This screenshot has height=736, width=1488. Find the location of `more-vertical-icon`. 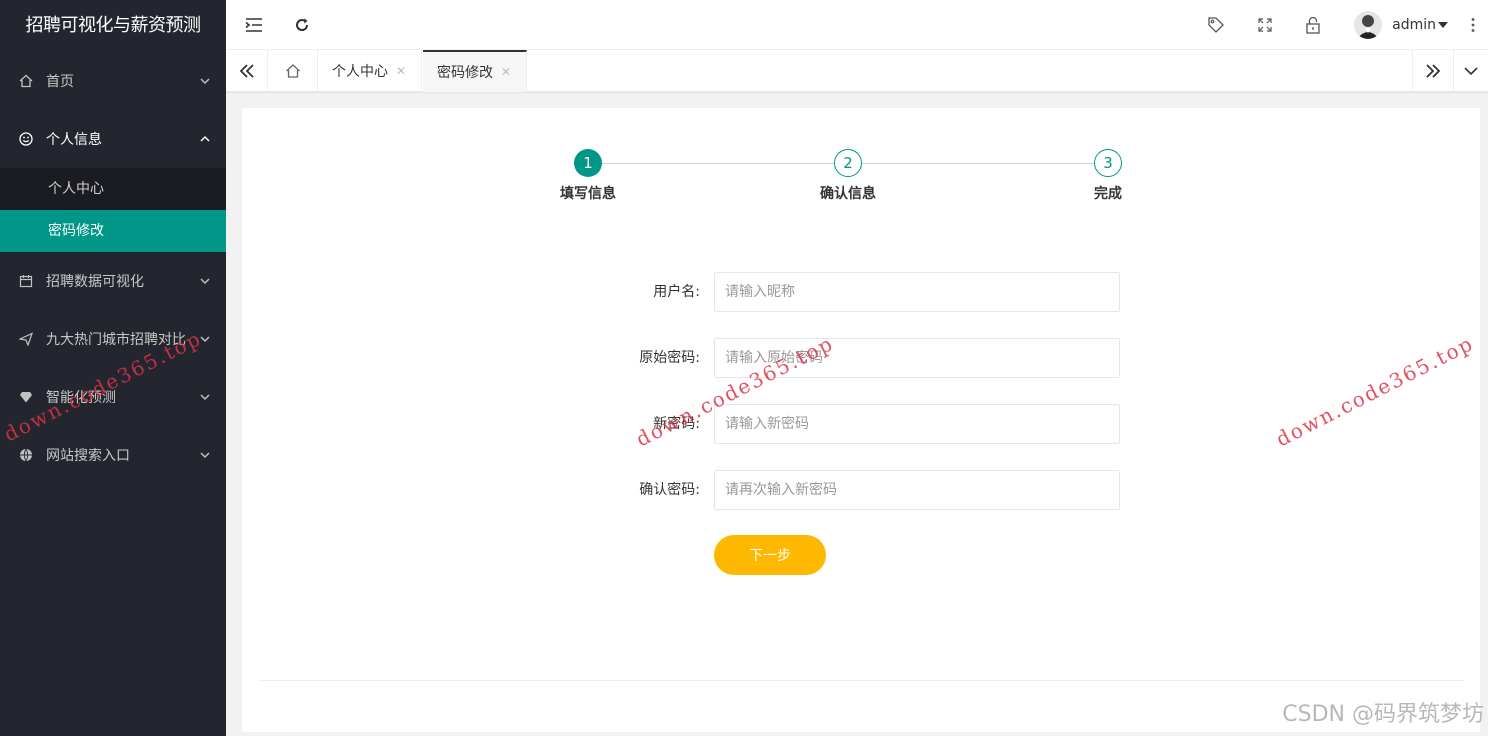

more-vertical-icon is located at coordinates (1473, 25).